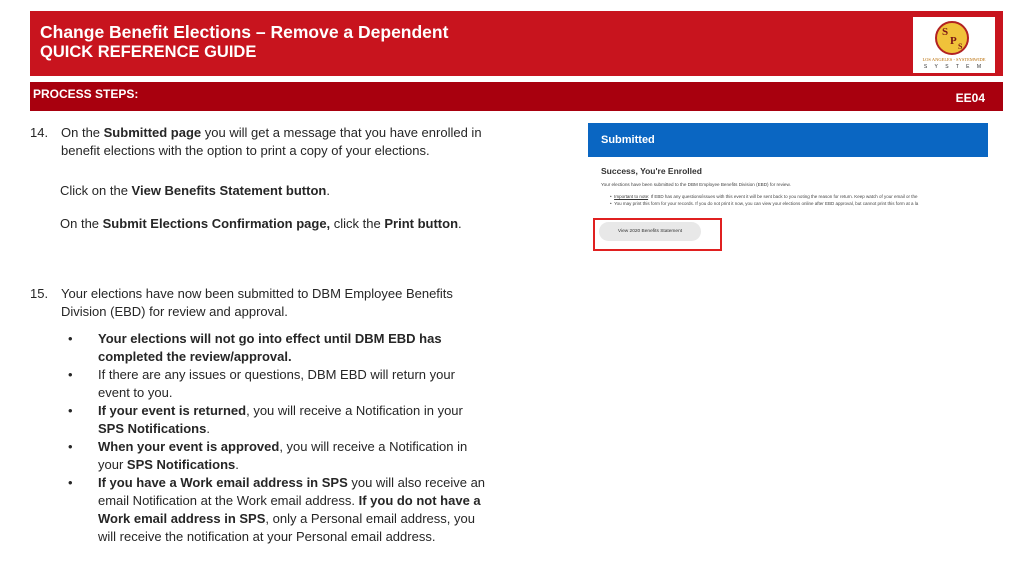 This screenshot has height=576, width=1024. What do you see at coordinates (39, 293) in the screenshot?
I see `step-number: 15.` at bounding box center [39, 293].